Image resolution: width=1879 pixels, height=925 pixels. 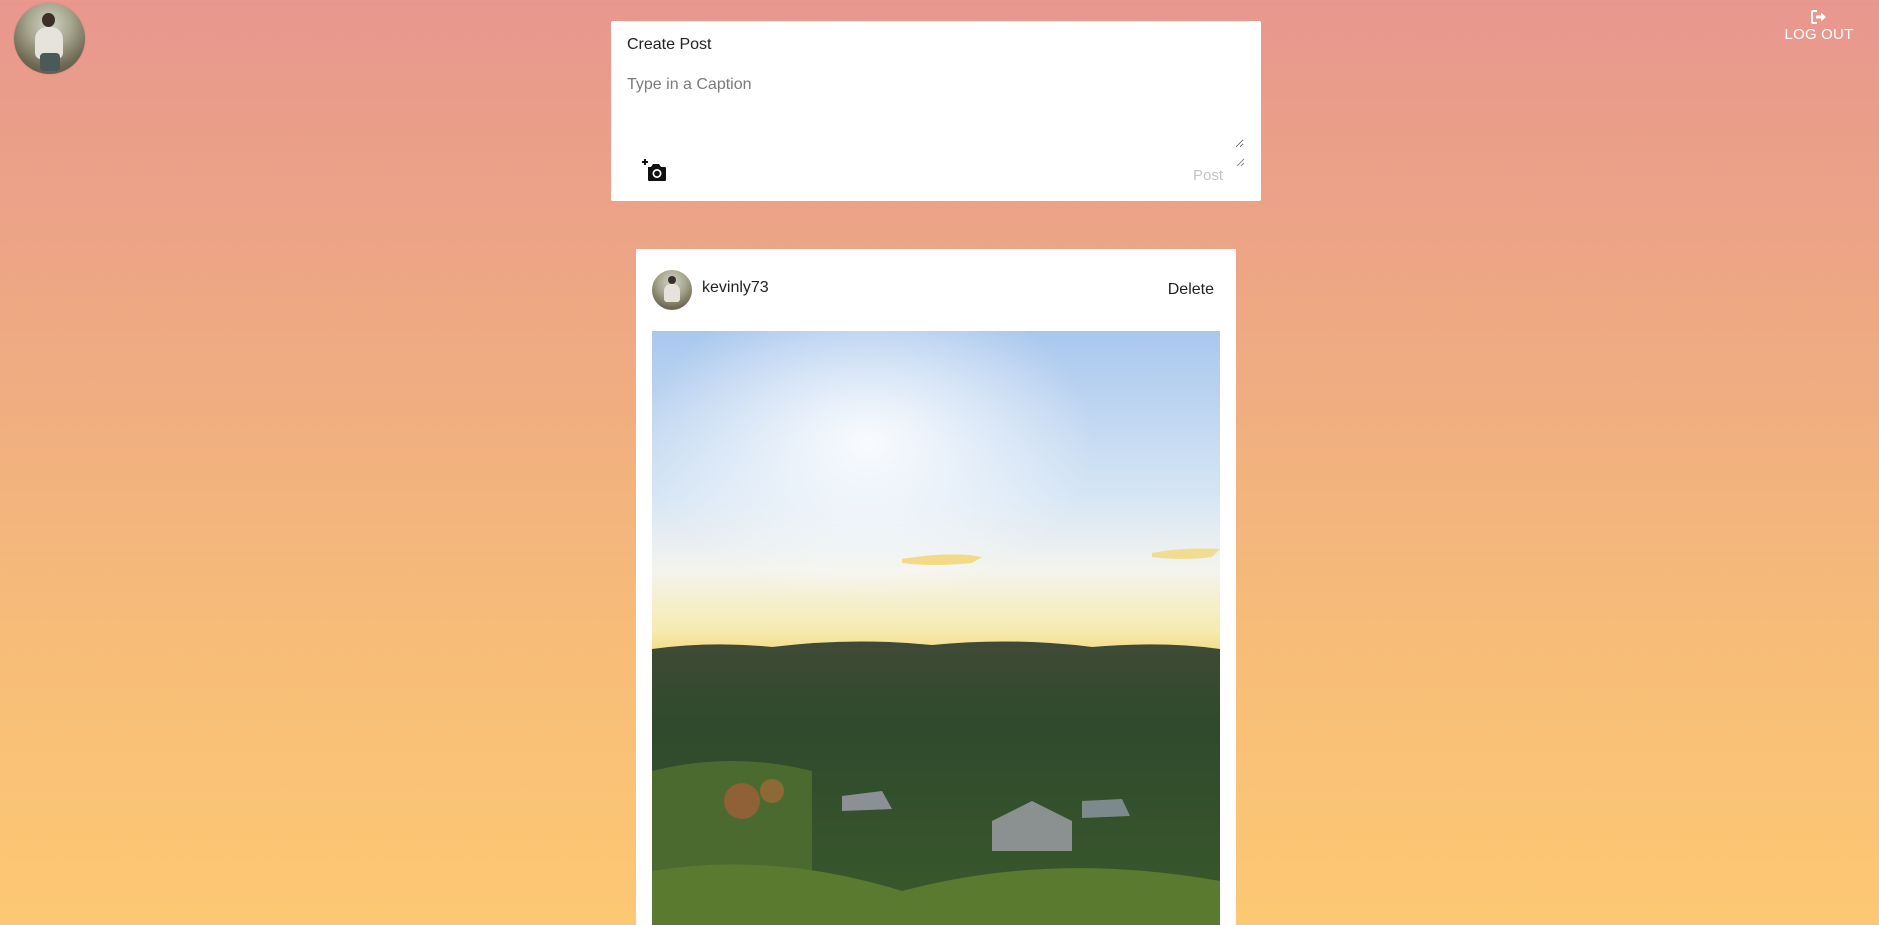 I want to click on logout-icon, so click(x=1818, y=17).